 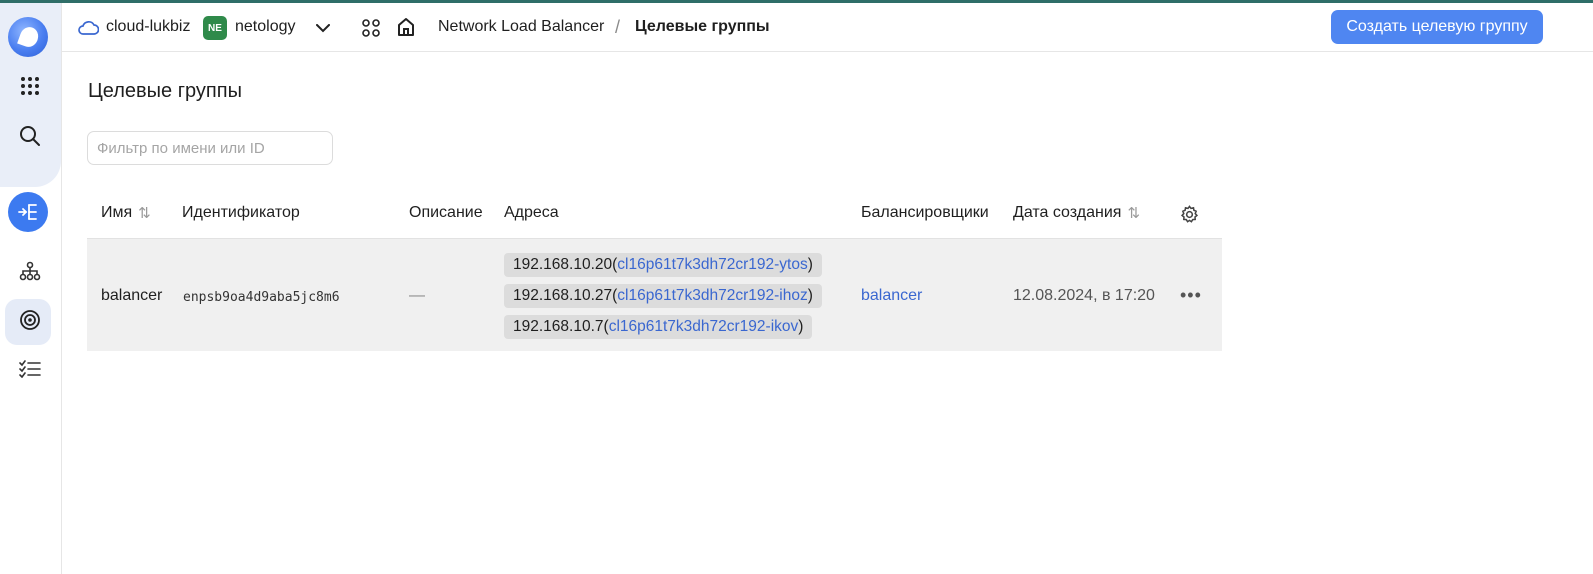 I want to click on column-label-id: Идентификатор, so click(x=241, y=212).